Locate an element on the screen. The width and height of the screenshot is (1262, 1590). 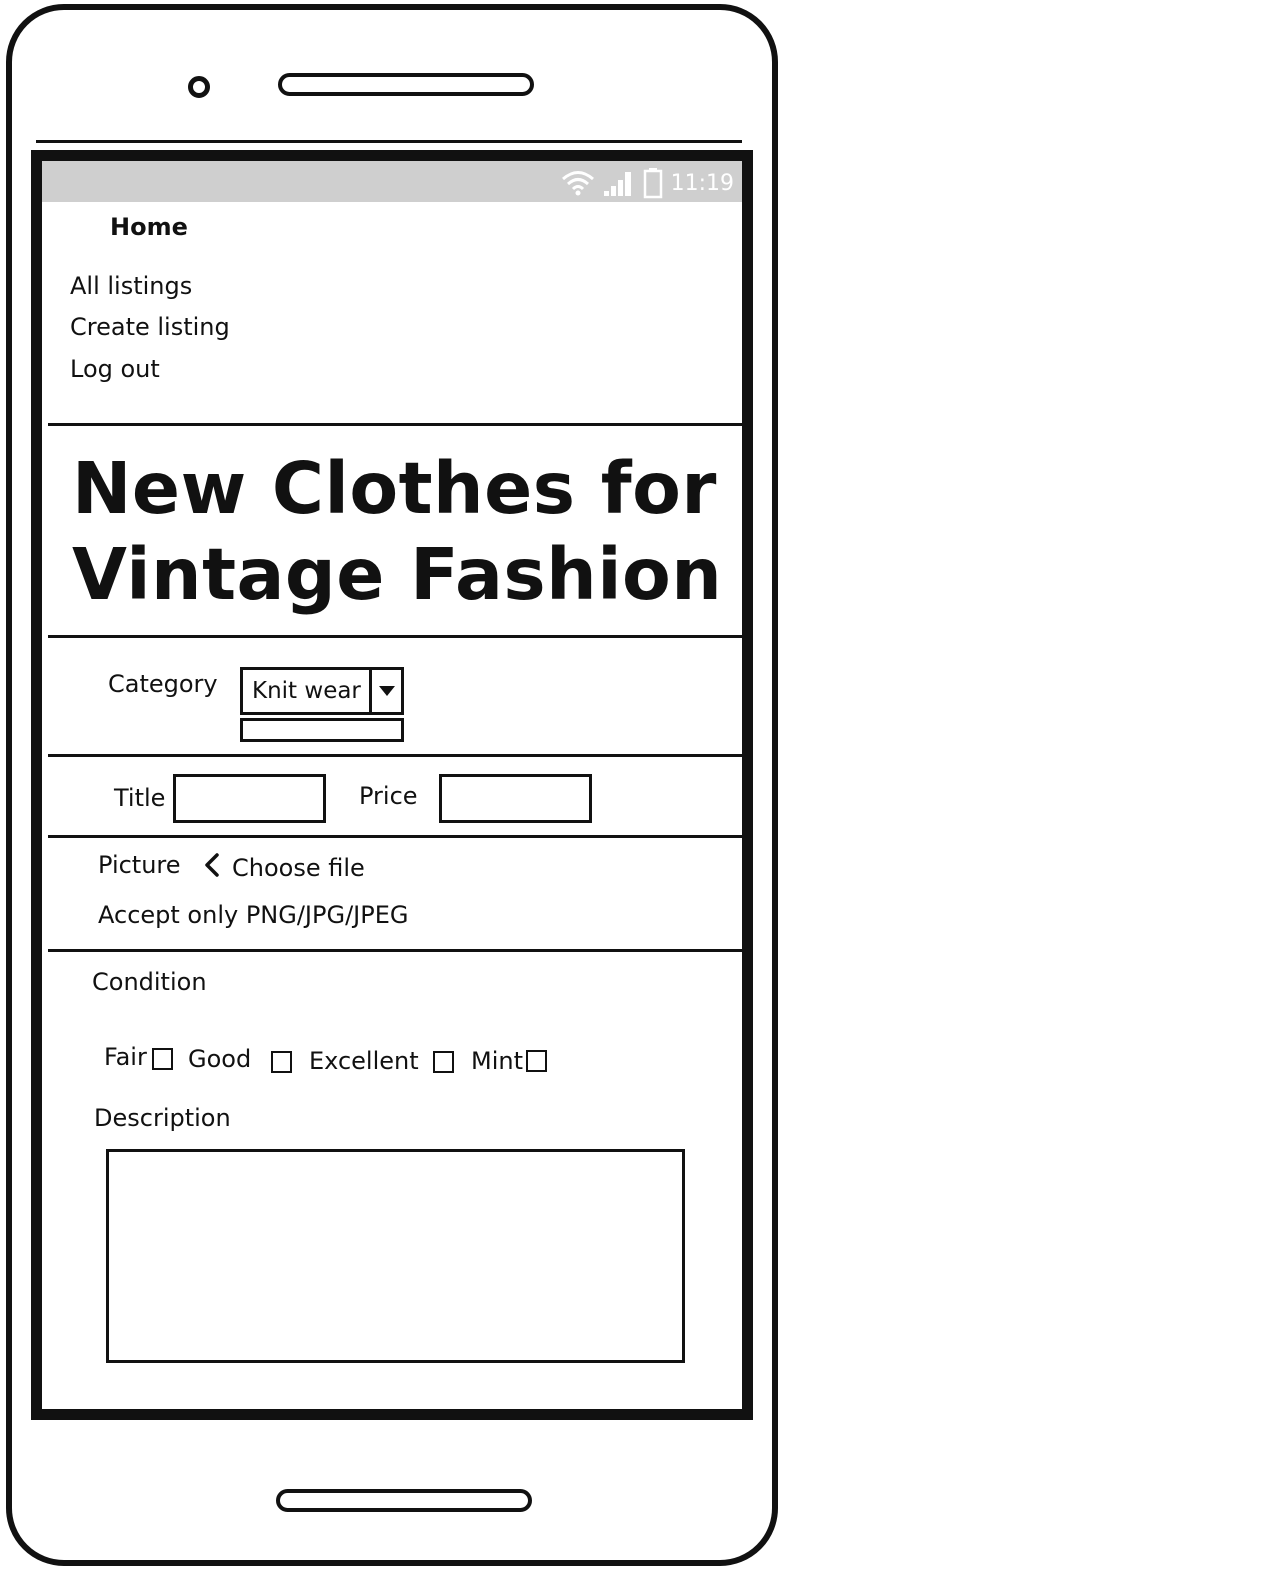
description-textarea is located at coordinates (395, 1256).